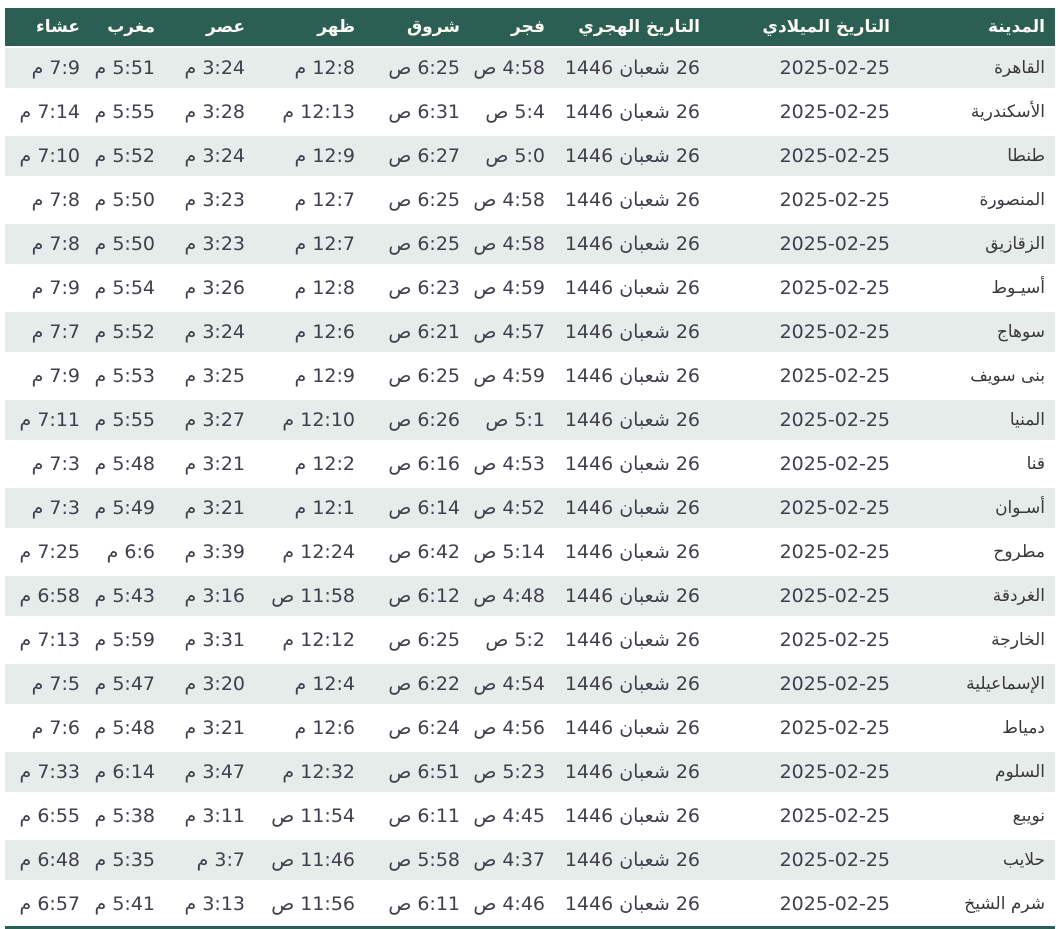  Describe the element at coordinates (47, 376) in the screenshot. I see `cell-isha: 7:9 م` at that location.